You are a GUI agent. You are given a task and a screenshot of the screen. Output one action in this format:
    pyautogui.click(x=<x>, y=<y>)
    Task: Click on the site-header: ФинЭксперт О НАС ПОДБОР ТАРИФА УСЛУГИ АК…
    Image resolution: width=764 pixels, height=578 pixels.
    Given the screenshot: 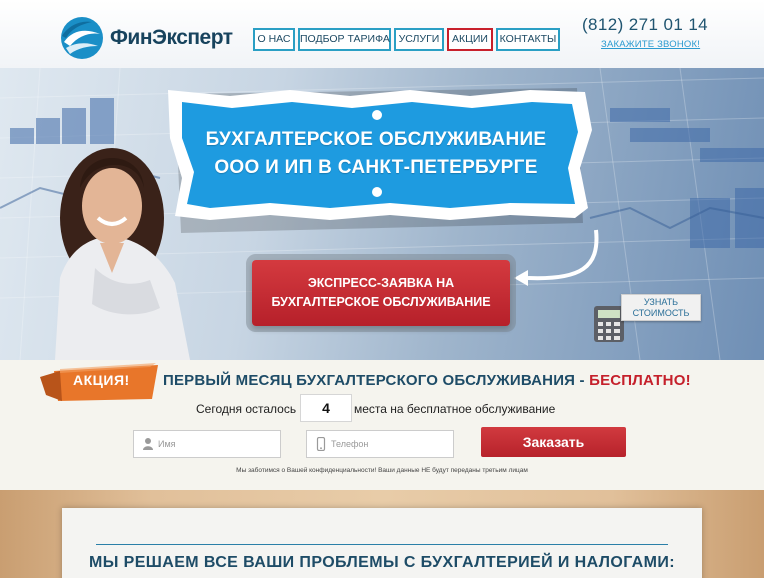 What is the action you would take?
    pyautogui.click(x=382, y=34)
    